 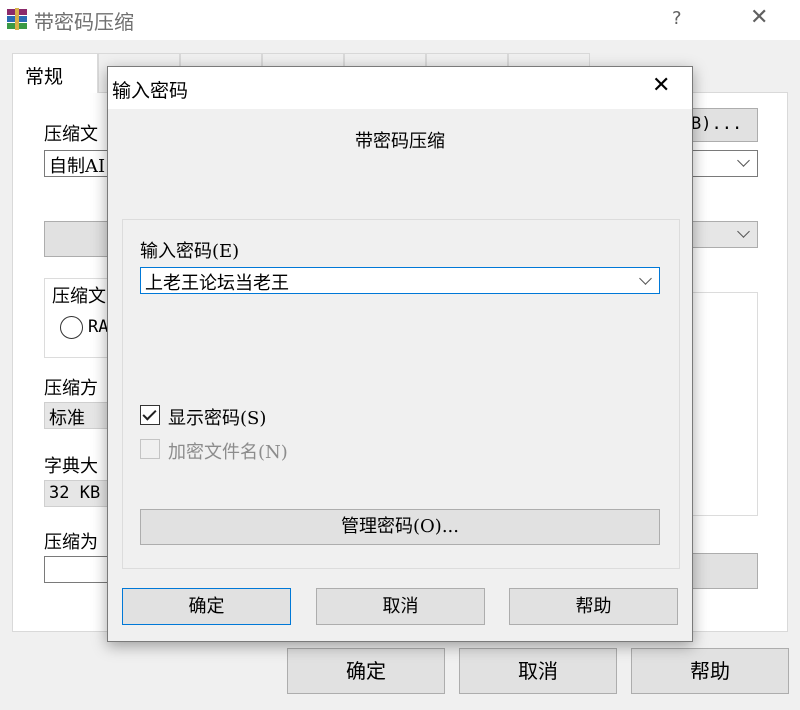 What do you see at coordinates (71, 542) in the screenshot?
I see `split-volumes-label: 压缩为` at bounding box center [71, 542].